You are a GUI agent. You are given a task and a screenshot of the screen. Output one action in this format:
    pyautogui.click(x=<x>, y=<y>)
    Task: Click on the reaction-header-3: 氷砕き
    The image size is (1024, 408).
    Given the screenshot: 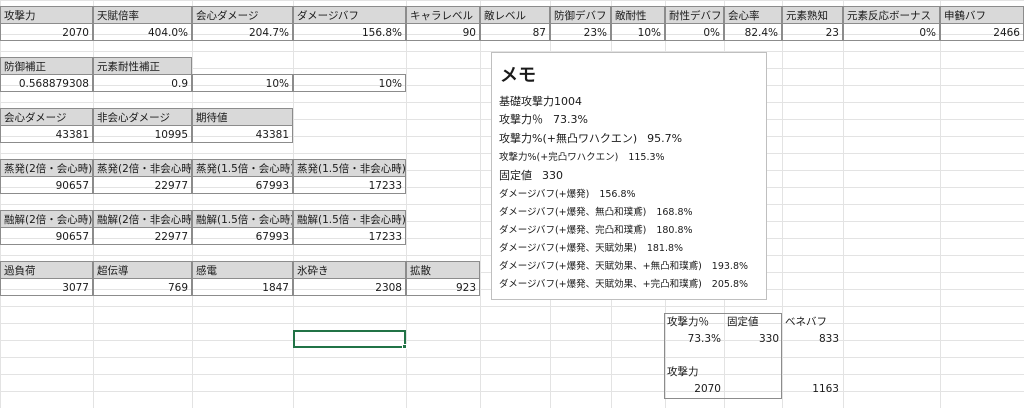 What is the action you would take?
    pyautogui.click(x=349, y=270)
    